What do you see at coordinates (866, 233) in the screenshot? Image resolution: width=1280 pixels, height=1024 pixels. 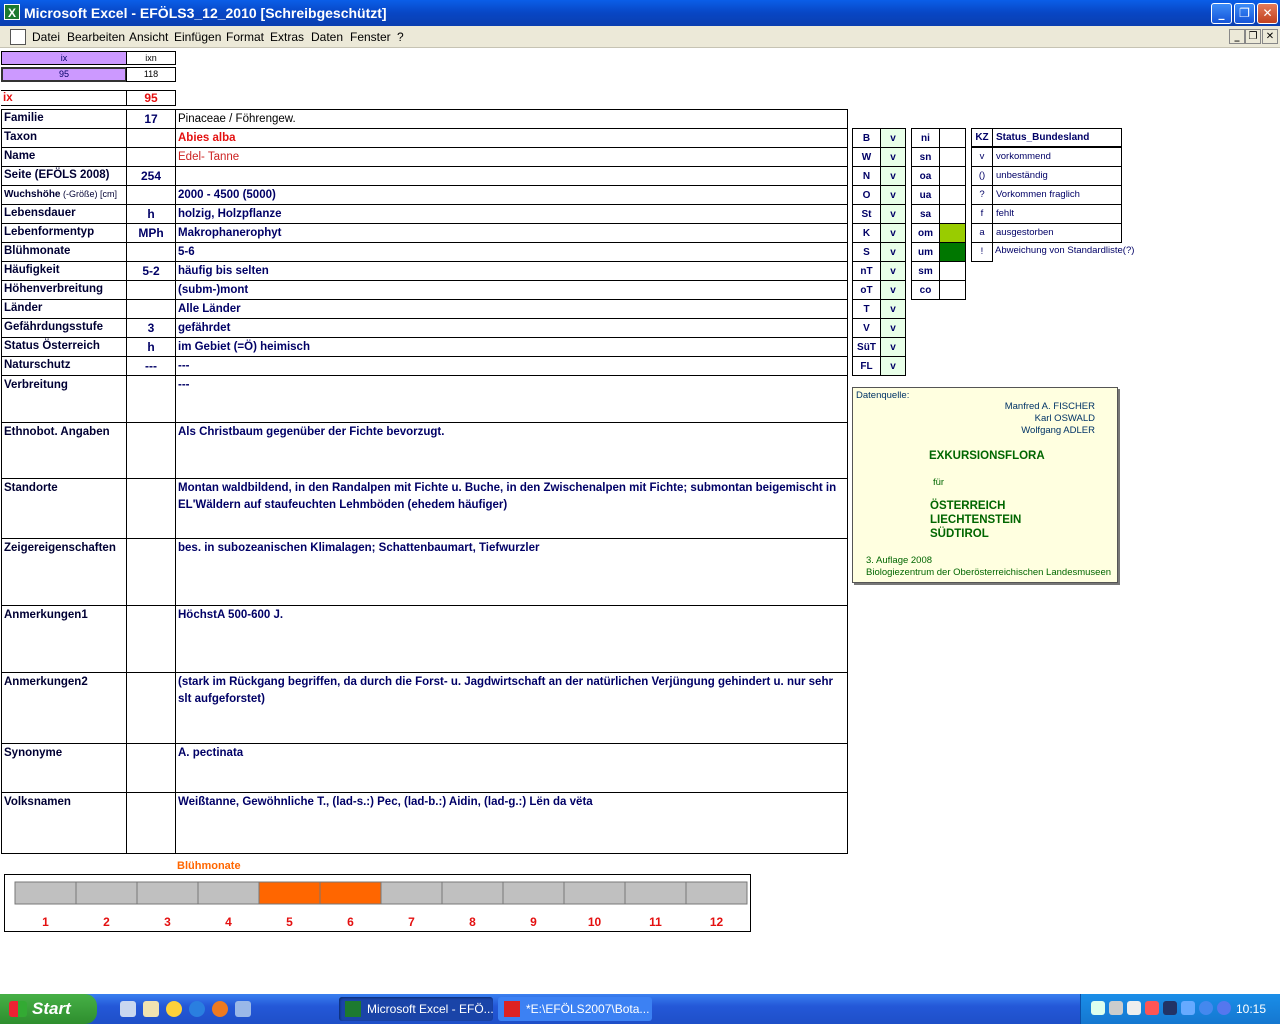 I see `bundesland-code: K` at bounding box center [866, 233].